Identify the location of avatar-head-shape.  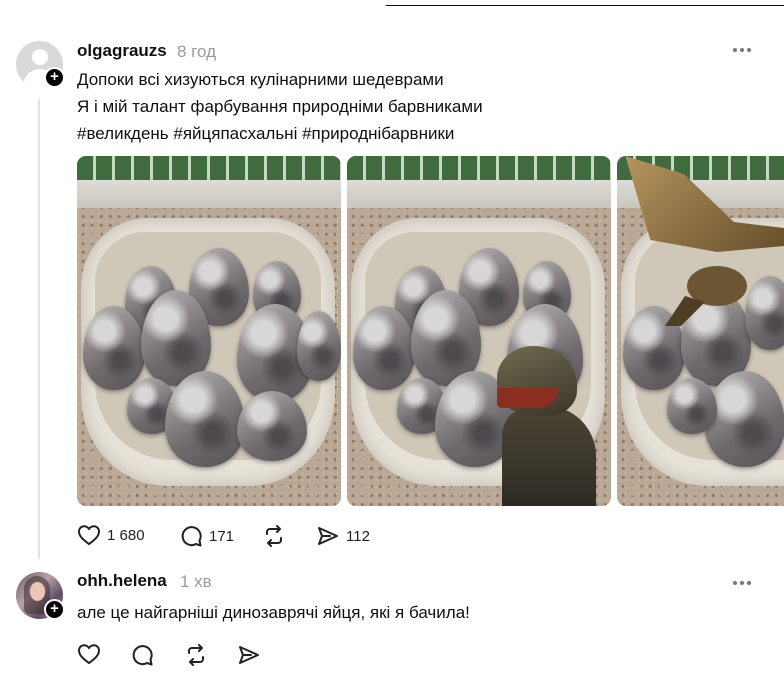
(40, 57).